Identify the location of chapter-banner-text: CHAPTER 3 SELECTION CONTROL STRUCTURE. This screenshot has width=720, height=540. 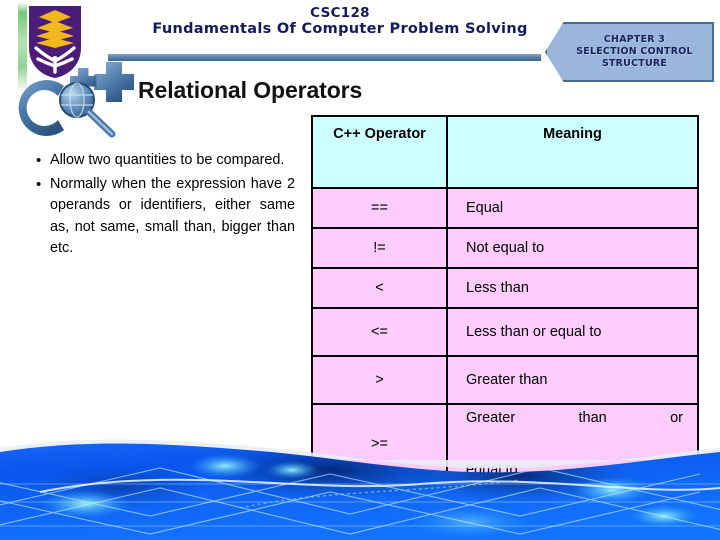
(629, 52).